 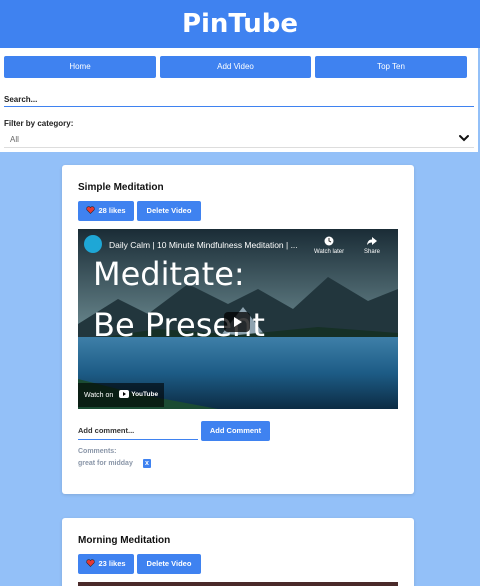 What do you see at coordinates (147, 463) in the screenshot?
I see `delete-comment-button: x` at bounding box center [147, 463].